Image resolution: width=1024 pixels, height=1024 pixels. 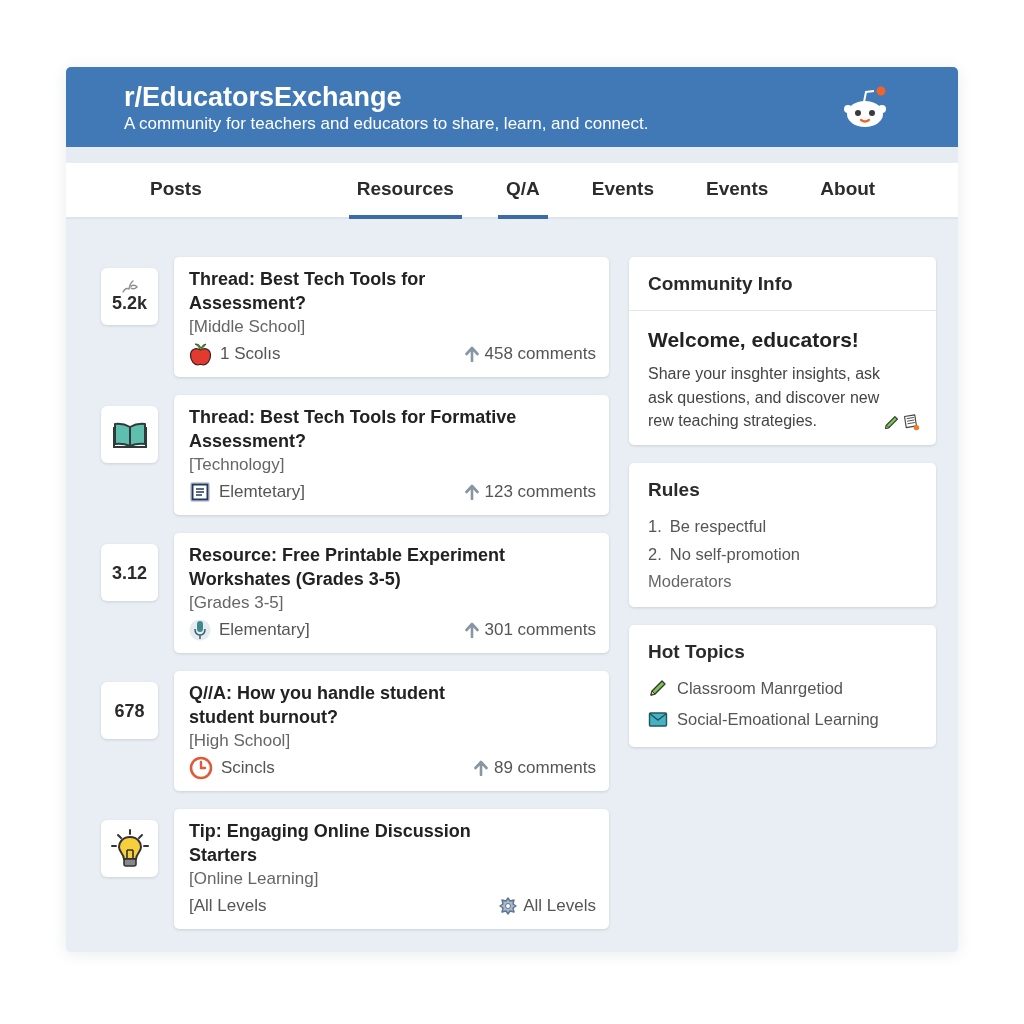 What do you see at coordinates (720, 283) in the screenshot?
I see `card-title: Community Info` at bounding box center [720, 283].